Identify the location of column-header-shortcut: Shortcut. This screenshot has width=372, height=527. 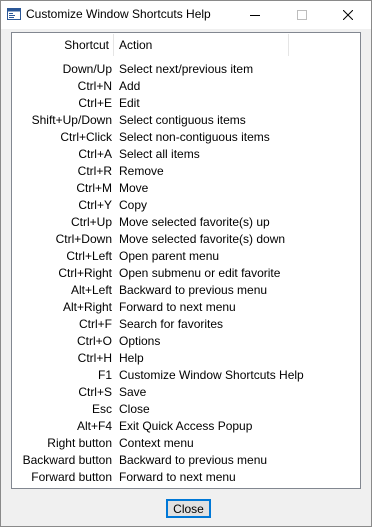
(86, 45).